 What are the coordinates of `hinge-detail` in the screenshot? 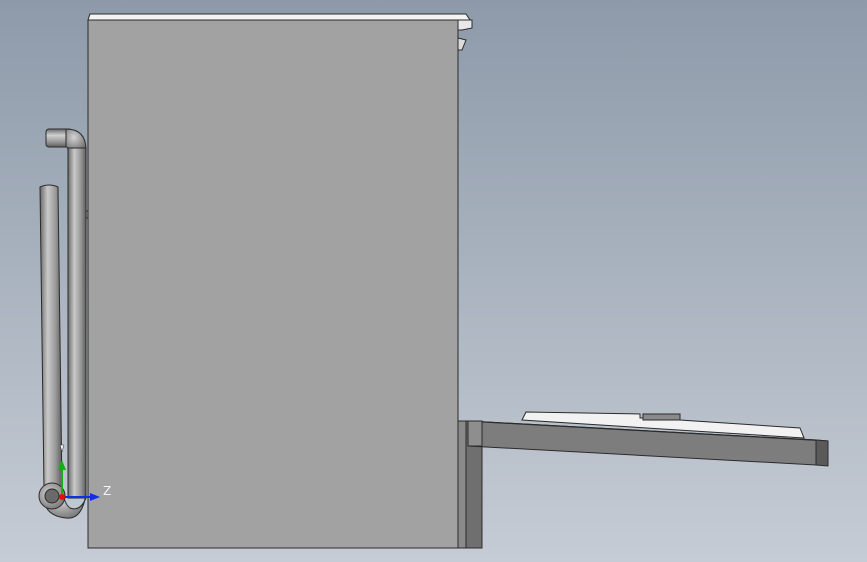 It's located at (462, 44).